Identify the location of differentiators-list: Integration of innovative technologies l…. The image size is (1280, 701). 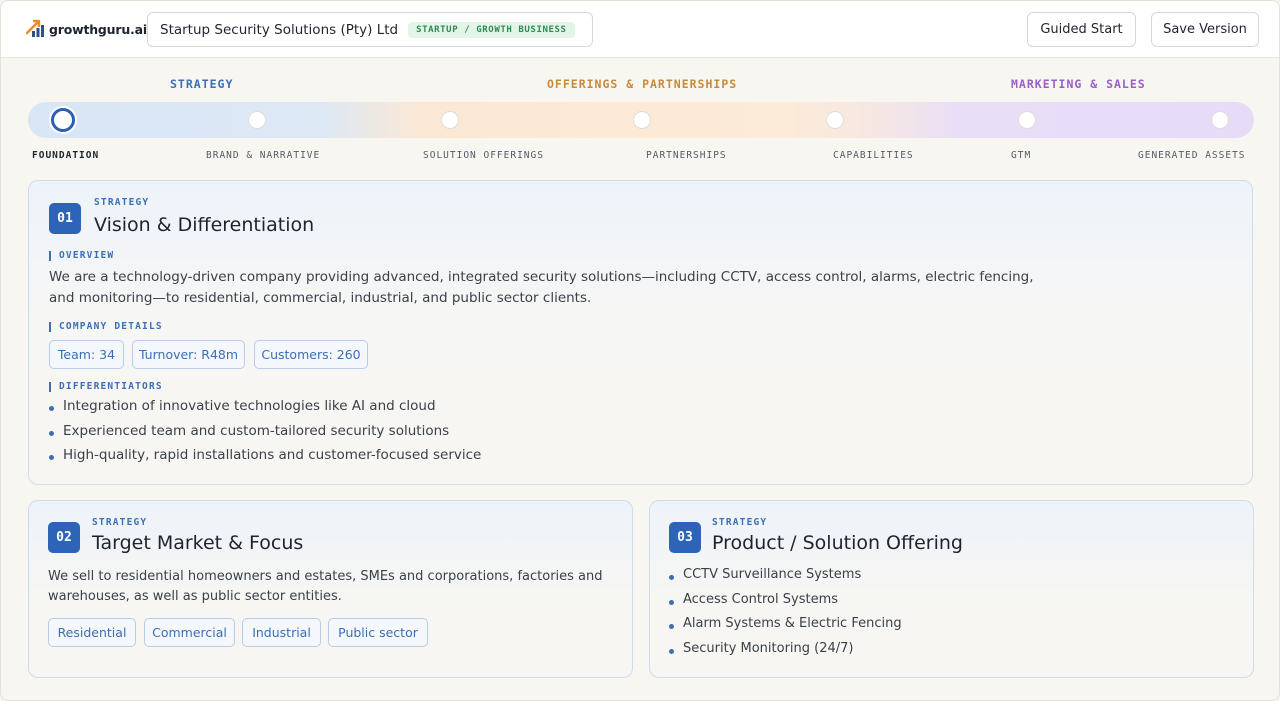
(265, 435).